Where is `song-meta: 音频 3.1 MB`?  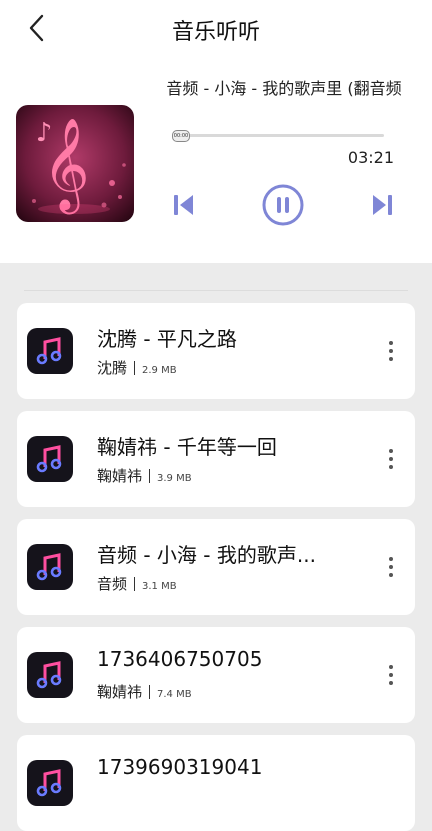
song-meta: 音频 3.1 MB is located at coordinates (137, 583).